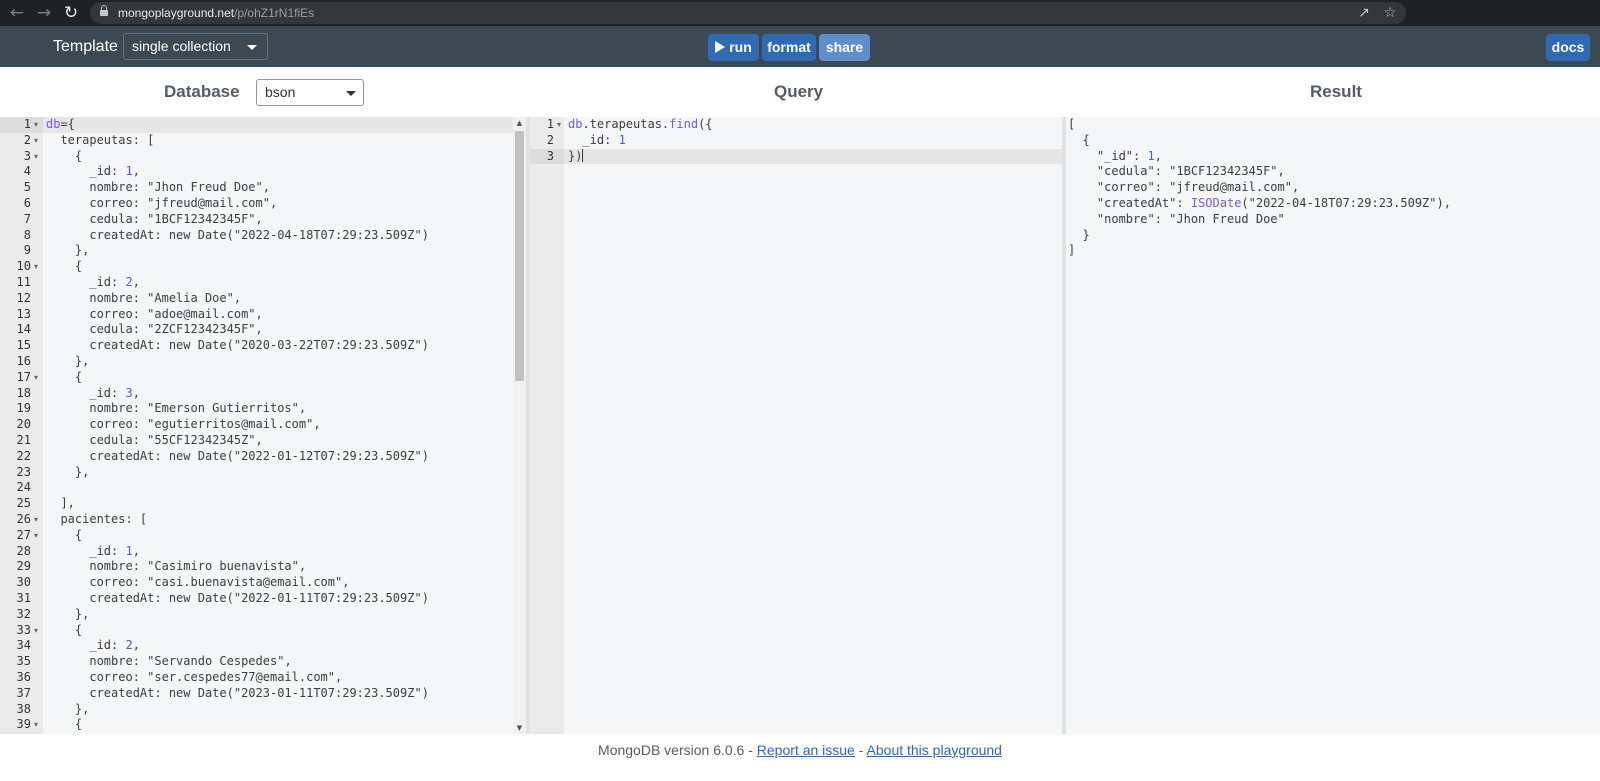 The height and width of the screenshot is (781, 1600). What do you see at coordinates (17, 13) in the screenshot?
I see `back-arrow-icon: ←` at bounding box center [17, 13].